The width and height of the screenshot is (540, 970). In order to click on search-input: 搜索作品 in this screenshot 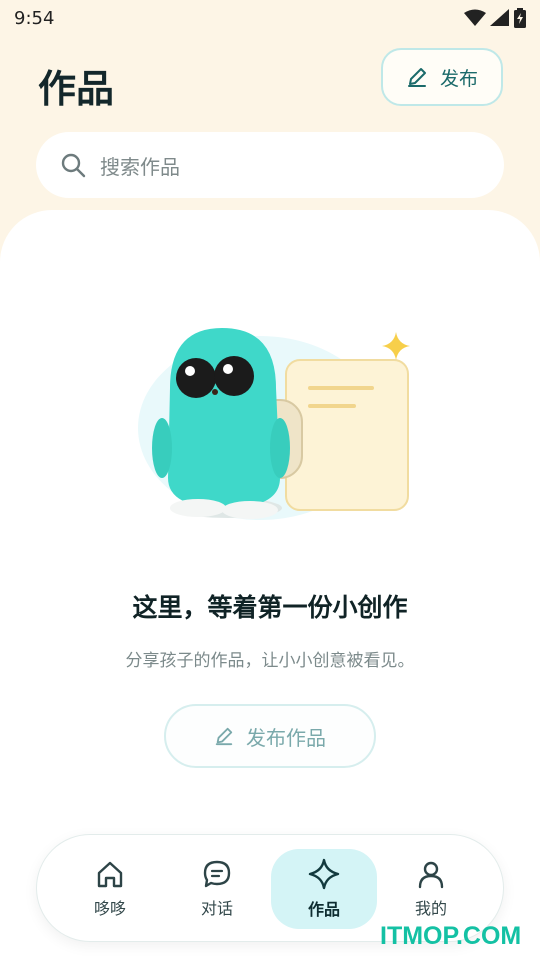, I will do `click(270, 165)`.